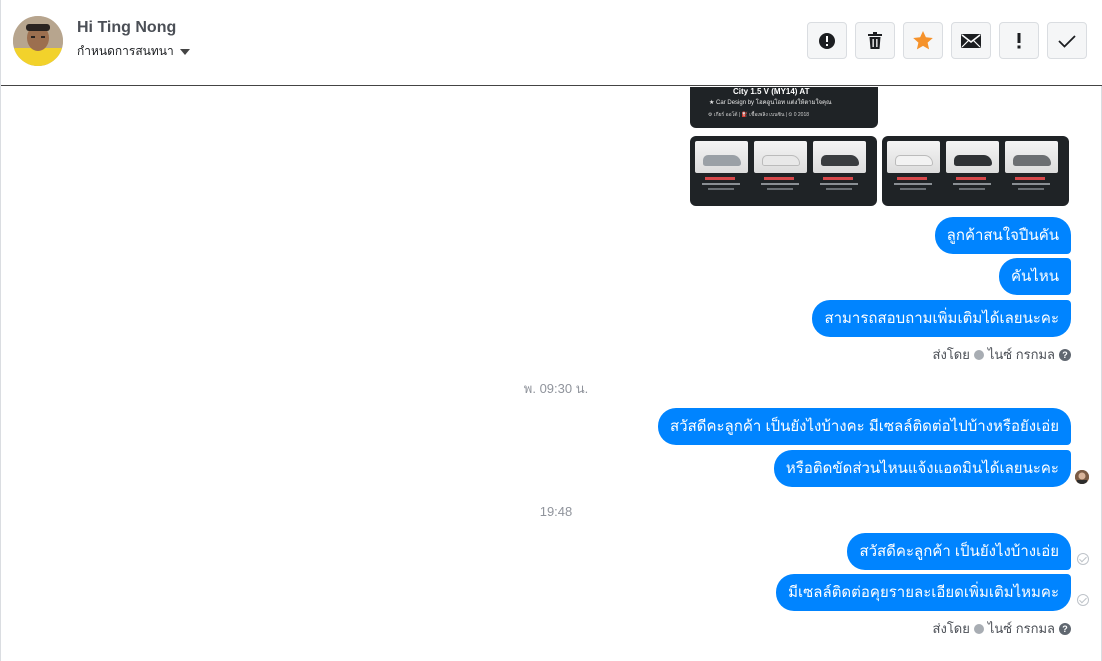 Image resolution: width=1102 pixels, height=661 pixels. What do you see at coordinates (923, 592) in the screenshot?
I see `message-bubble: มีเซลล์ติดต่อคุยรายละเอียดเพิ่มเติมไหมคะ` at bounding box center [923, 592].